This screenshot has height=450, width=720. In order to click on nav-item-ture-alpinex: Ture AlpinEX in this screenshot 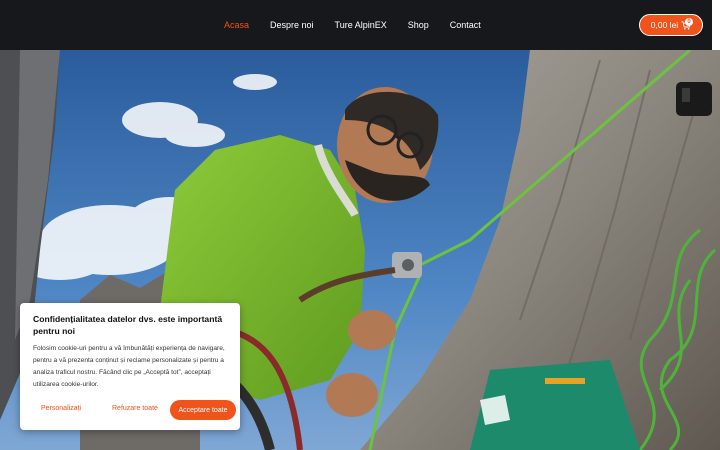, I will do `click(361, 25)`.